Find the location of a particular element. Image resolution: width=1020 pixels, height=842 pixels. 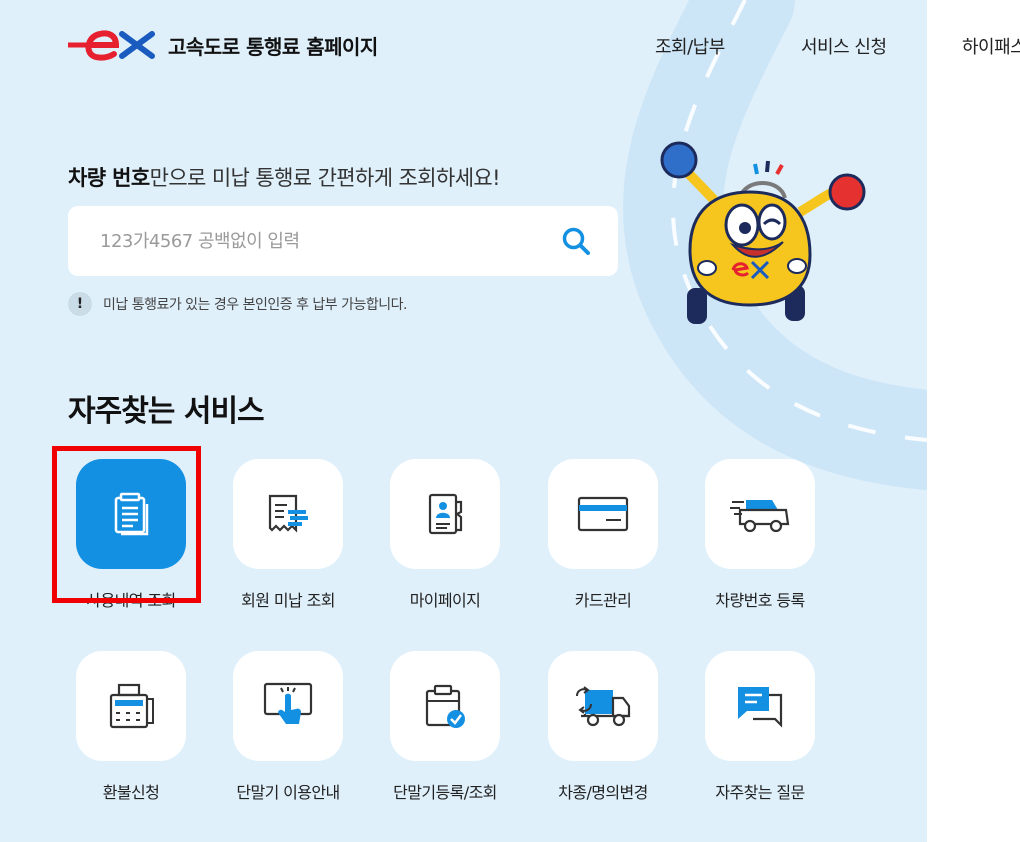

service-mypage: 마이페이지 is located at coordinates (445, 535).